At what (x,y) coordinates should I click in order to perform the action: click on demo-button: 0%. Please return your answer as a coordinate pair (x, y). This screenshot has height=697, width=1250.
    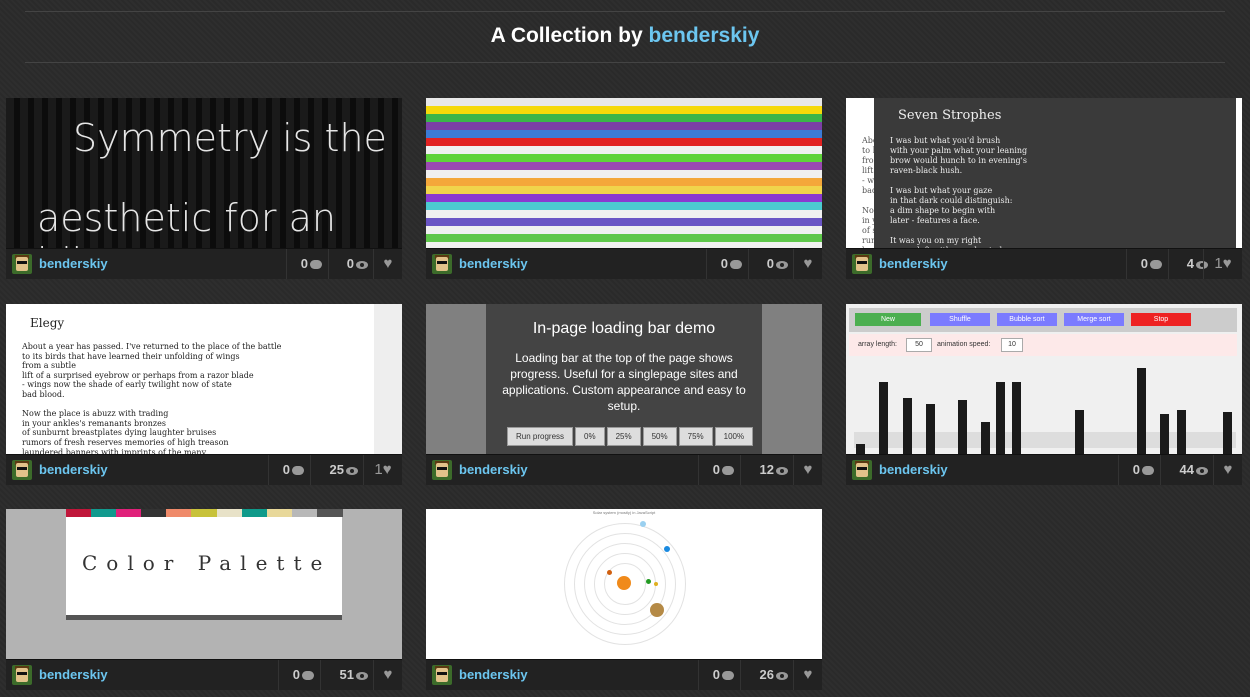
    Looking at the image, I should click on (590, 436).